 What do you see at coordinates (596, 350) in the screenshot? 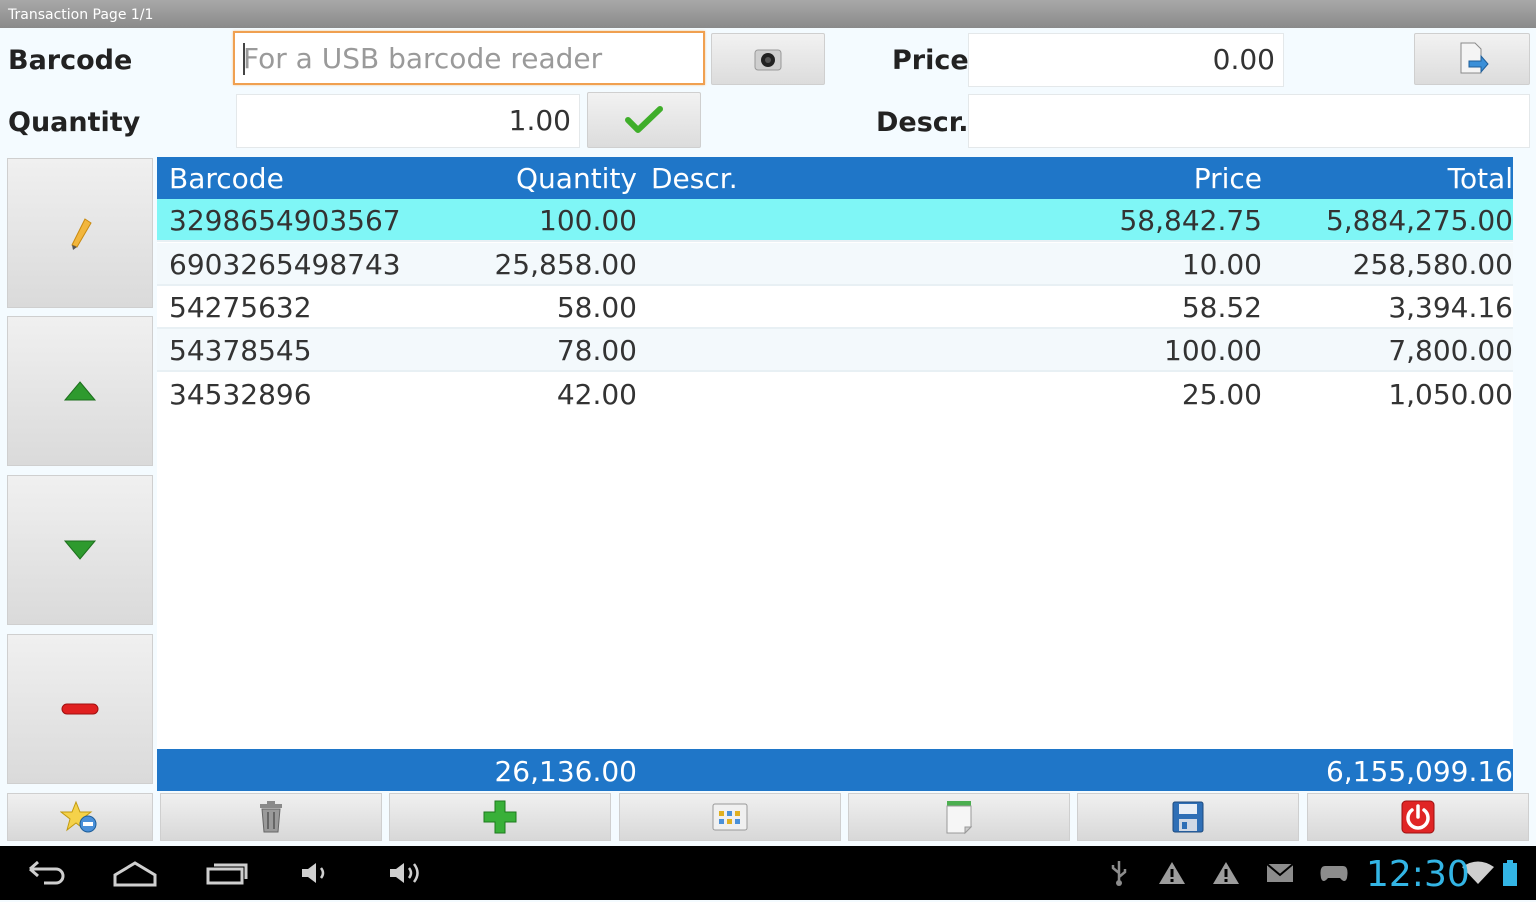
I see `cell-quantity: 78.00` at bounding box center [596, 350].